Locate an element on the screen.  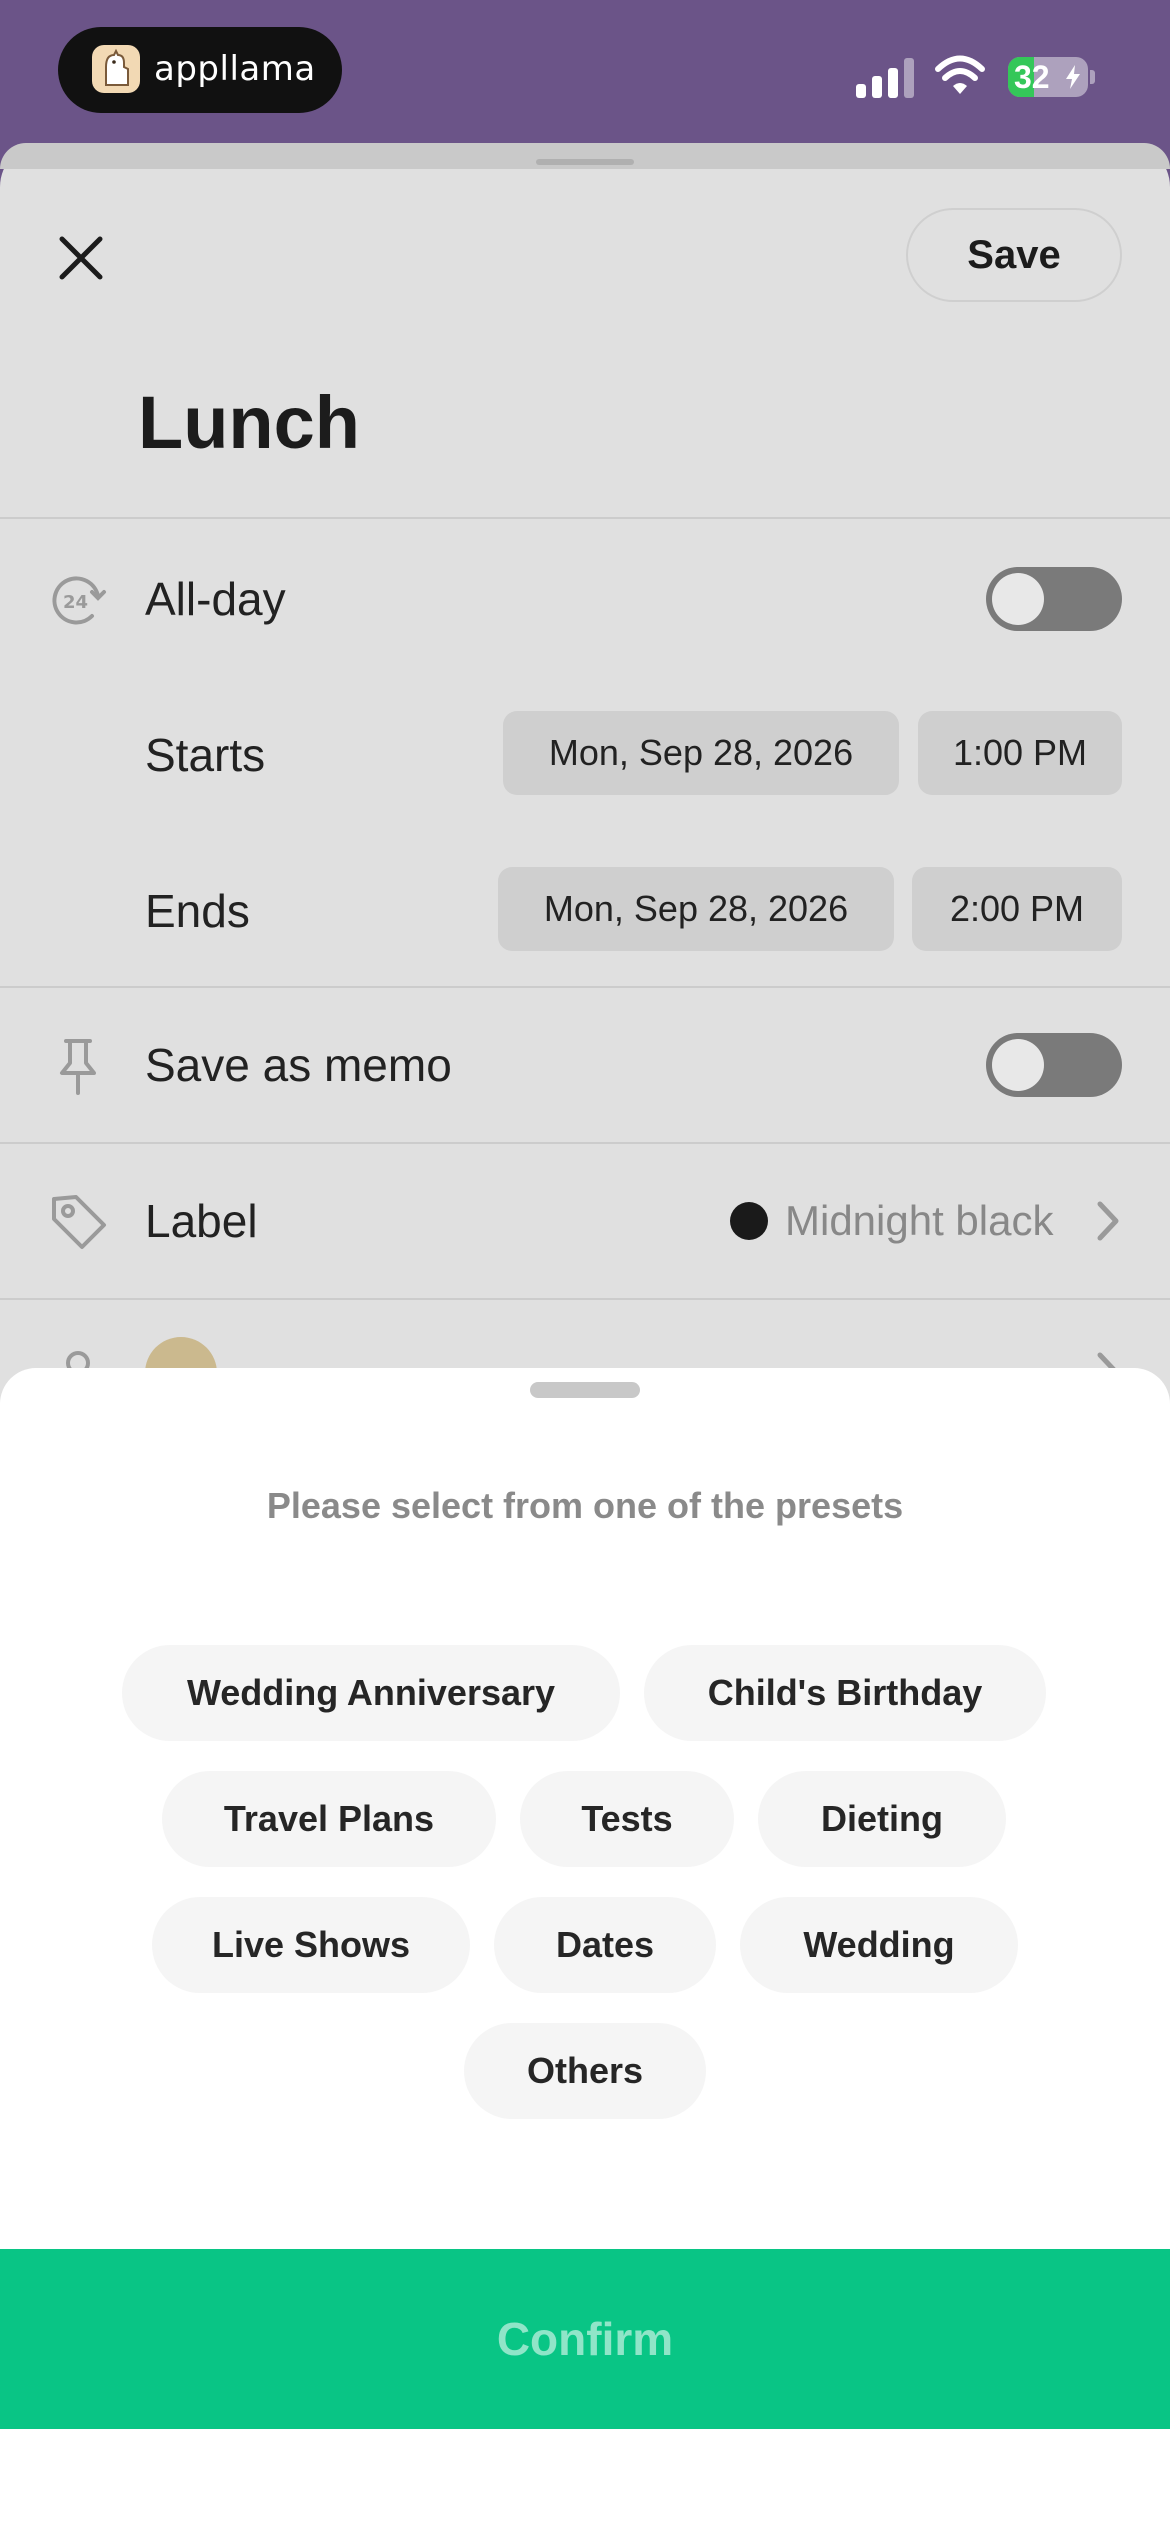
label-row-label: Label is located at coordinates (201, 1221).